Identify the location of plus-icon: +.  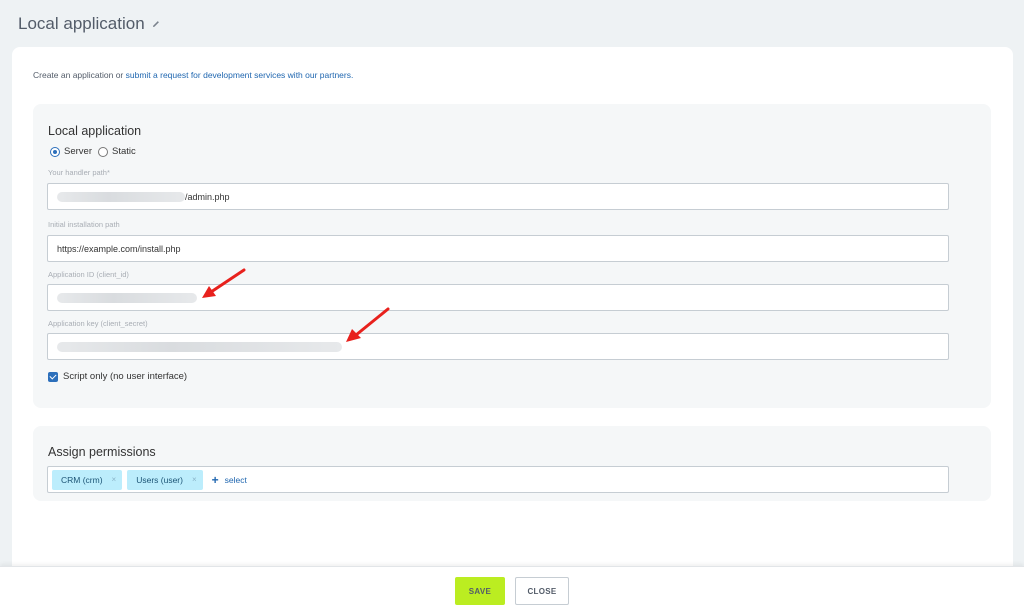
(215, 479).